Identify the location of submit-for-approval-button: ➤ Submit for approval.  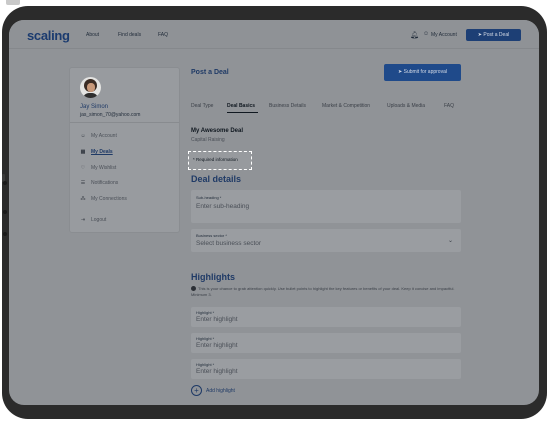
(422, 72).